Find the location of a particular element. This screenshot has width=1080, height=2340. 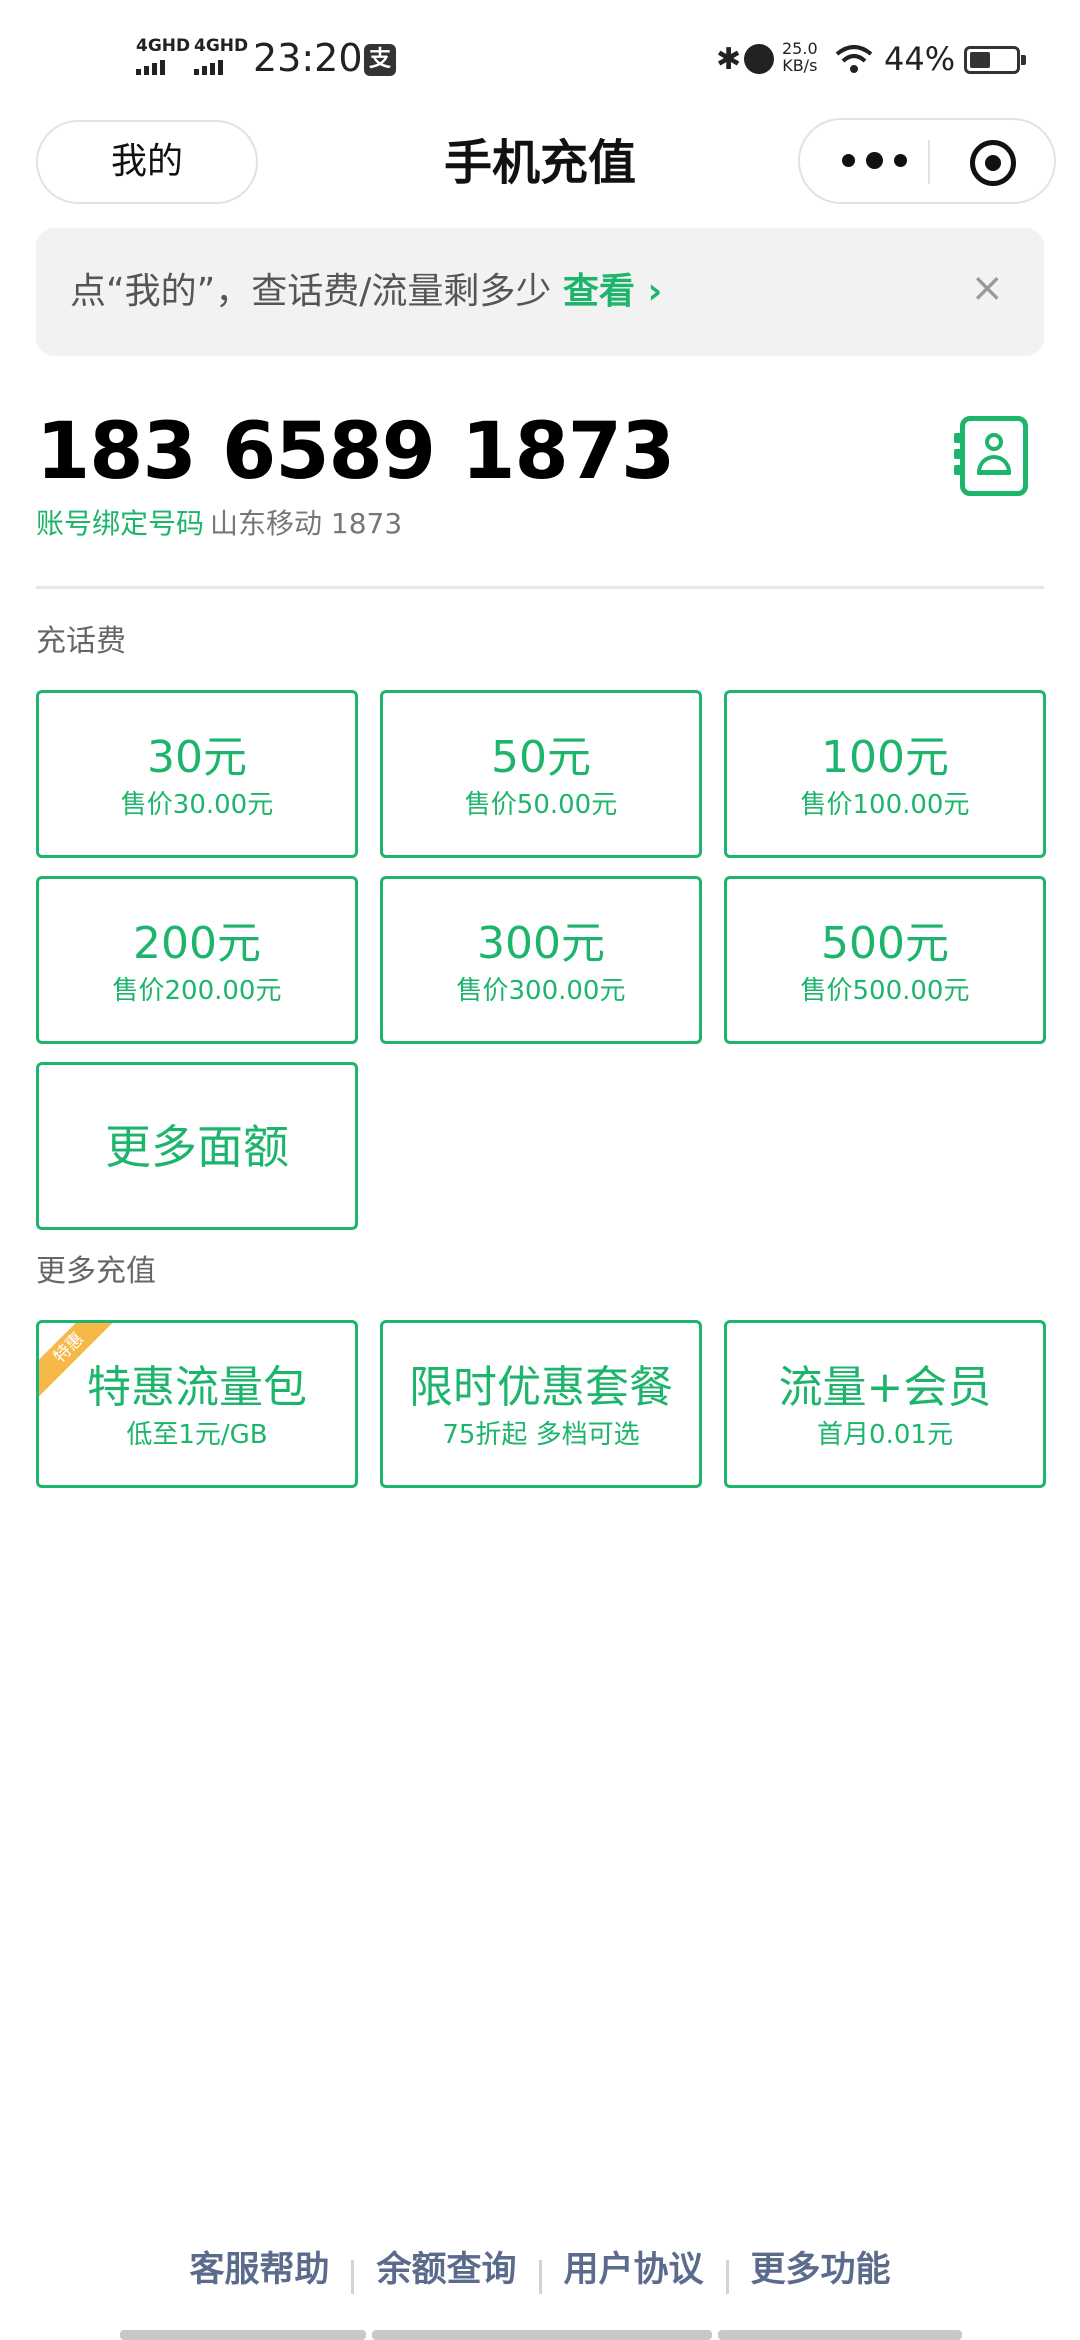

carrier-info: 山东移动 1873 is located at coordinates (306, 523).